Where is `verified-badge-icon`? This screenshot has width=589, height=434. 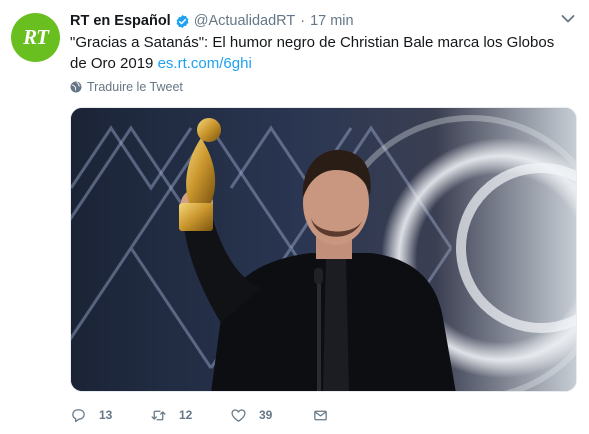 verified-badge-icon is located at coordinates (182, 21).